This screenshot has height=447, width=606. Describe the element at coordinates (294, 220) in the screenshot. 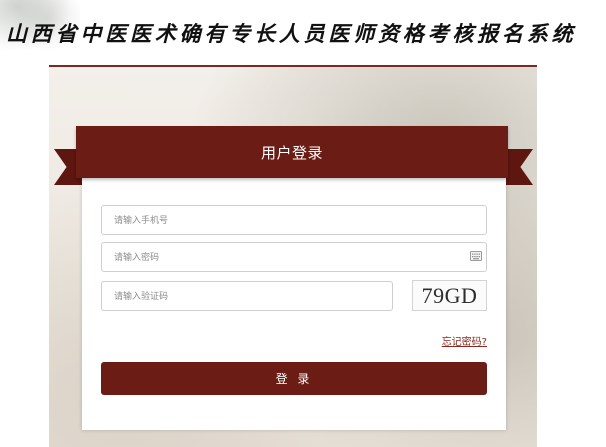

I see `phone-input` at that location.